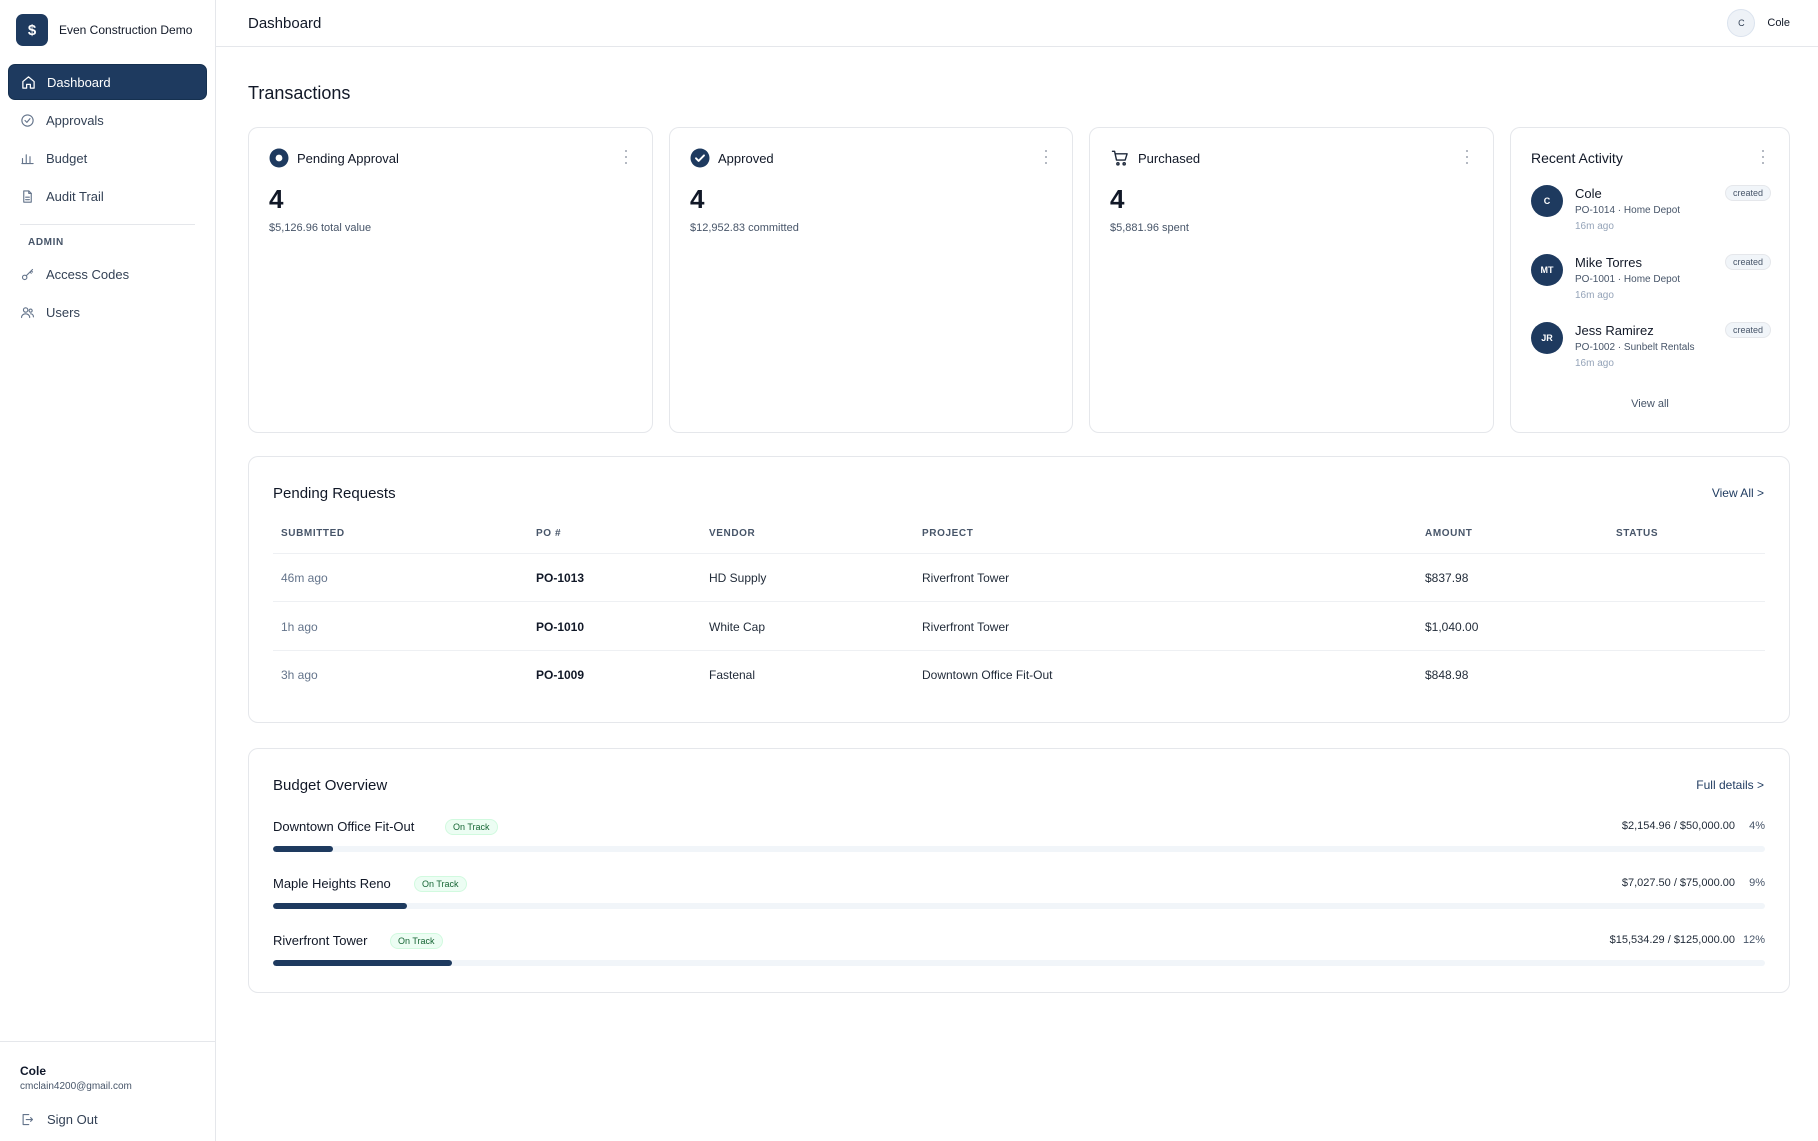  Describe the element at coordinates (1778, 23) in the screenshot. I see `user-menu-name: Cole` at that location.